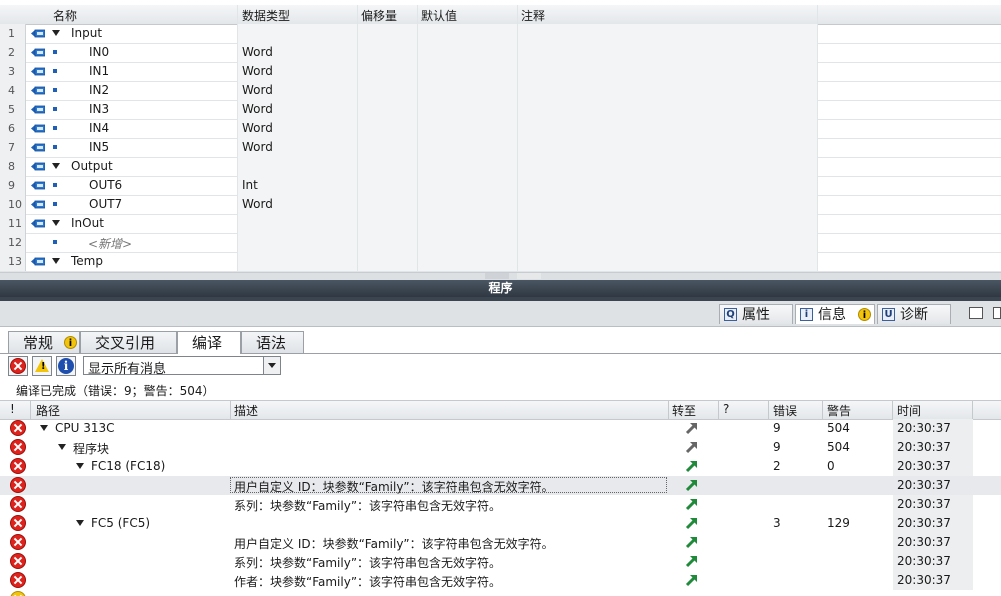 The width and height of the screenshot is (1001, 596). What do you see at coordinates (500, 447) in the screenshot?
I see `message-row: 程序块 9 504 20:30:37` at bounding box center [500, 447].